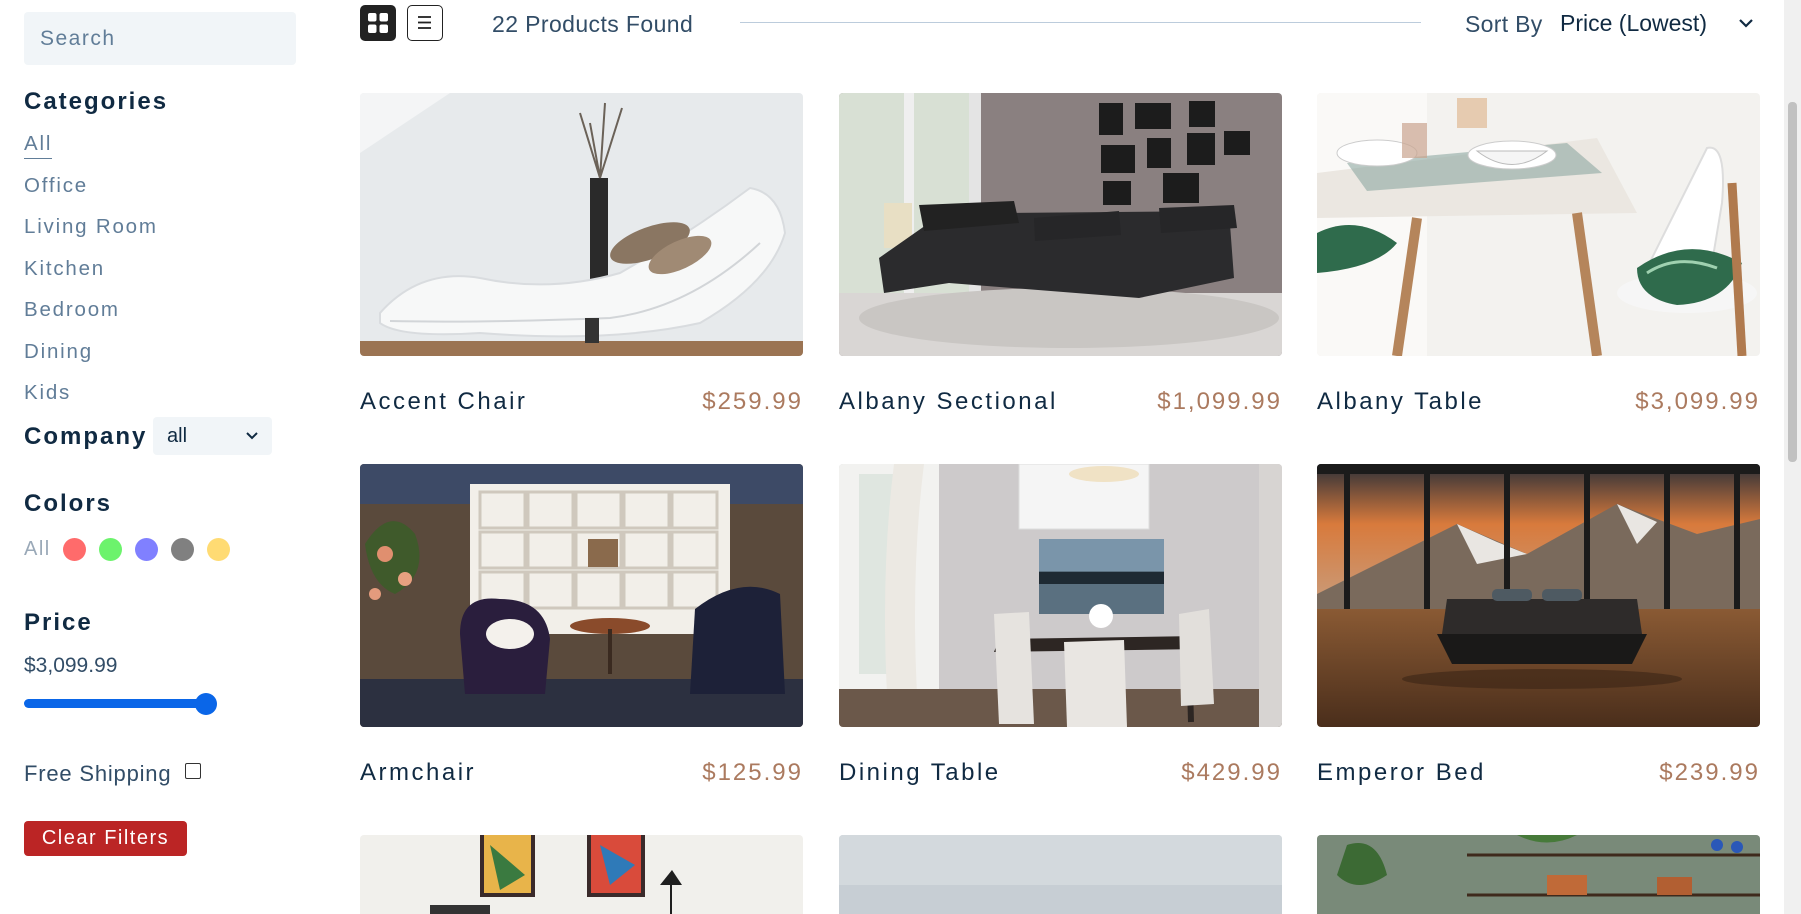  Describe the element at coordinates (1709, 772) in the screenshot. I see `product-price: $239.99` at that location.